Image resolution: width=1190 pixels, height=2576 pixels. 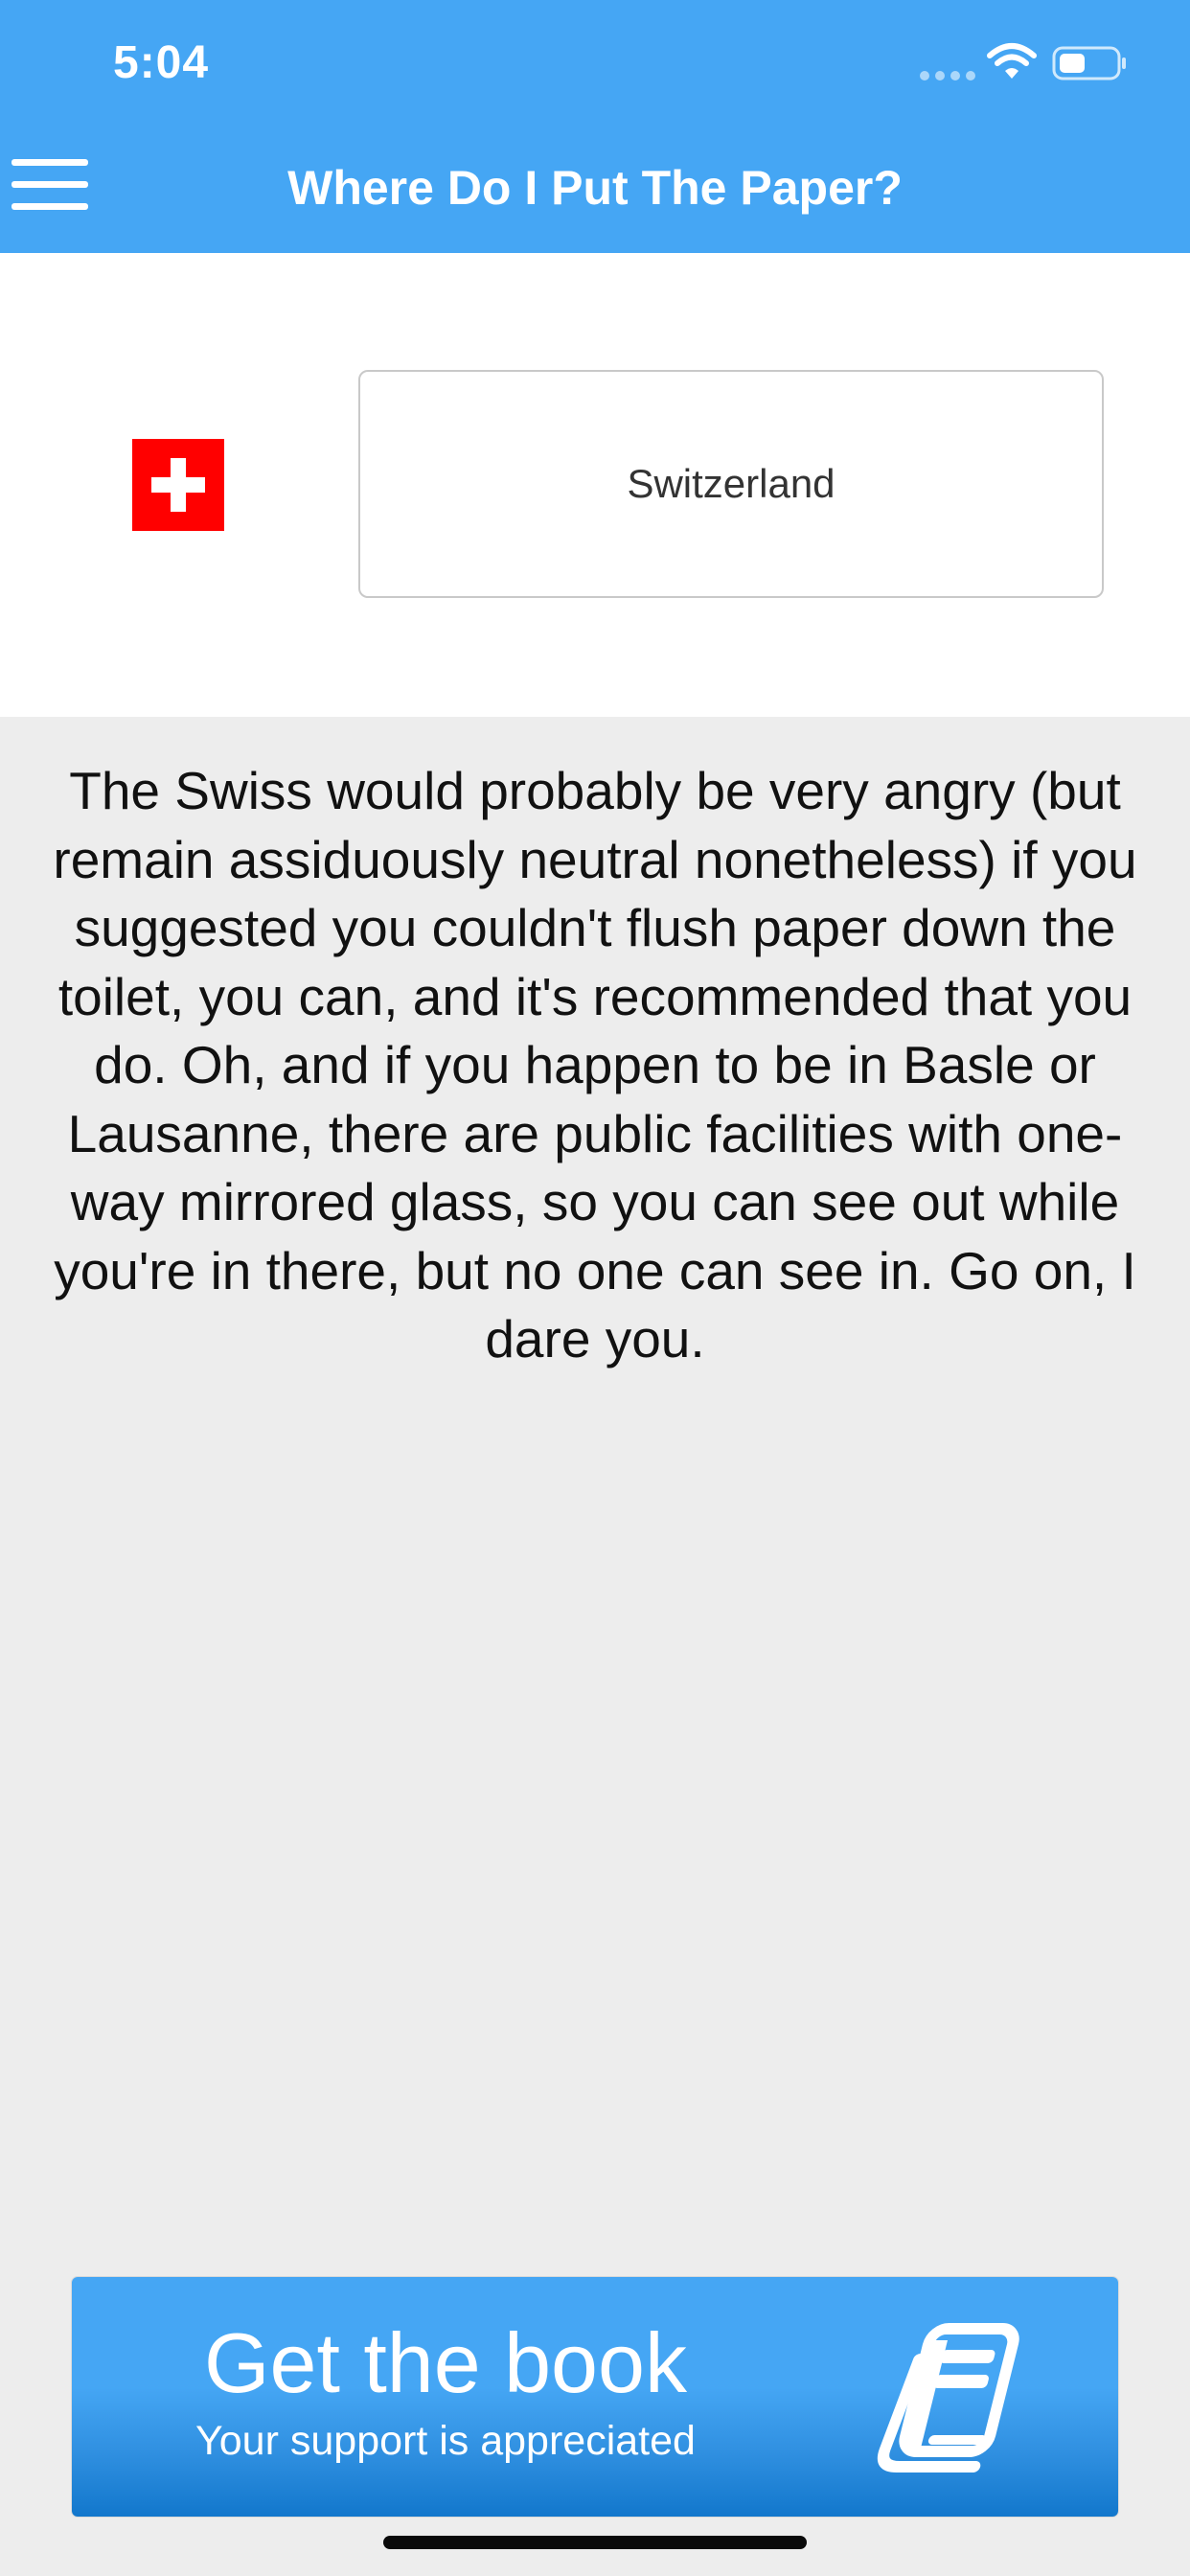 What do you see at coordinates (731, 484) in the screenshot?
I see `country-select: Switzerland` at bounding box center [731, 484].